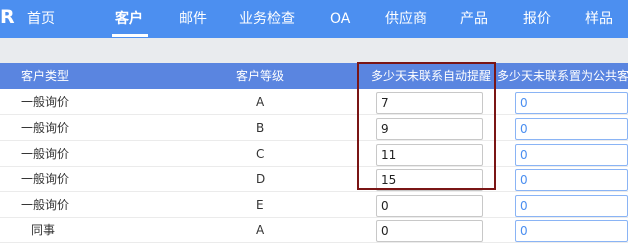 The image size is (628, 243). What do you see at coordinates (193, 19) in the screenshot?
I see `nav-item-mail: 邮件` at bounding box center [193, 19].